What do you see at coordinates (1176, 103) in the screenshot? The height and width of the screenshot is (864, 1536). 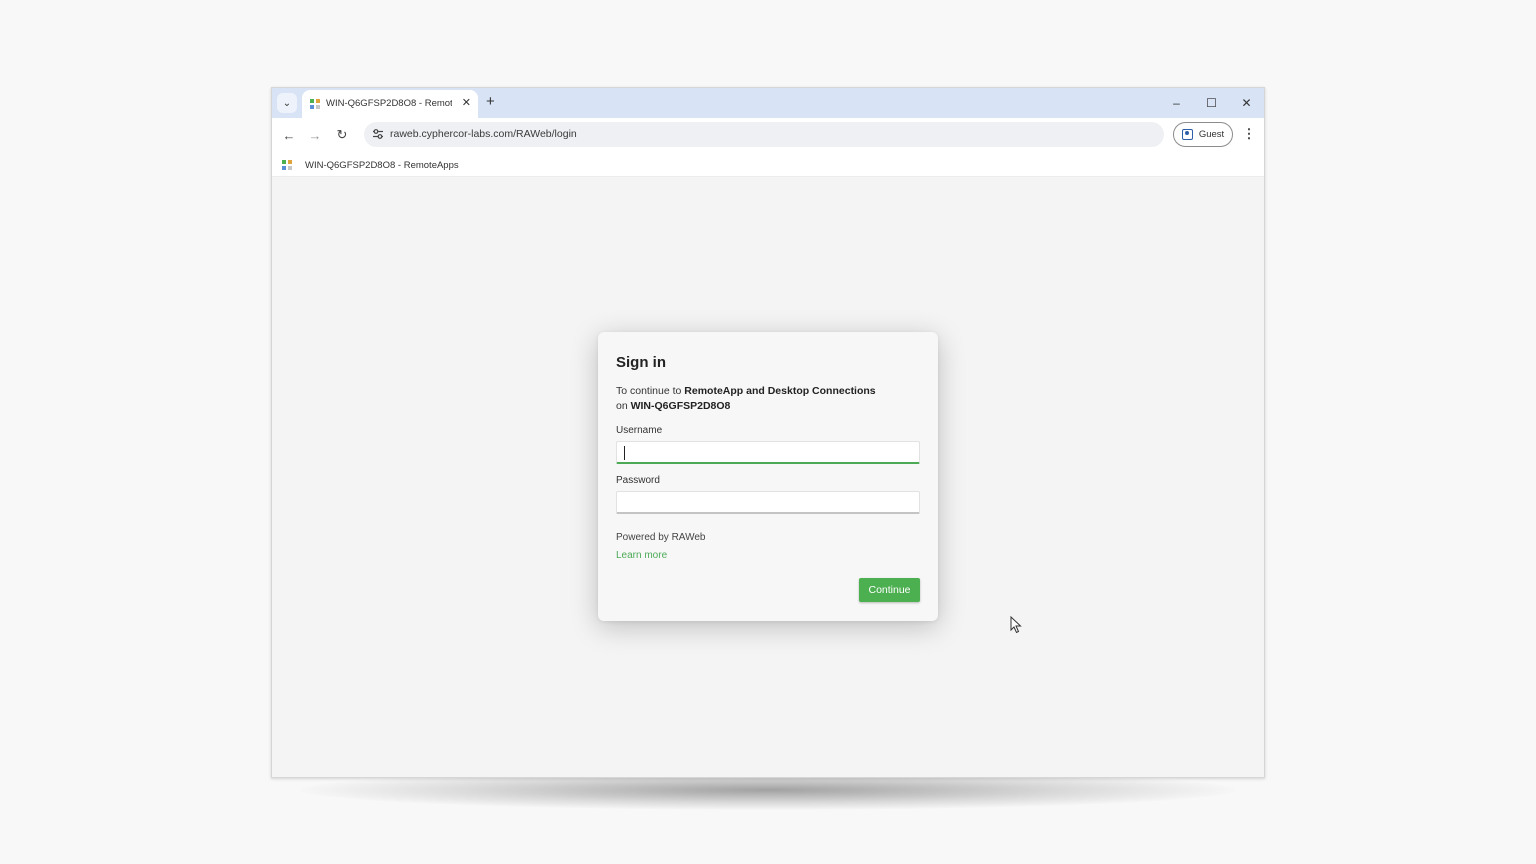 I see `minimize-button: –` at bounding box center [1176, 103].